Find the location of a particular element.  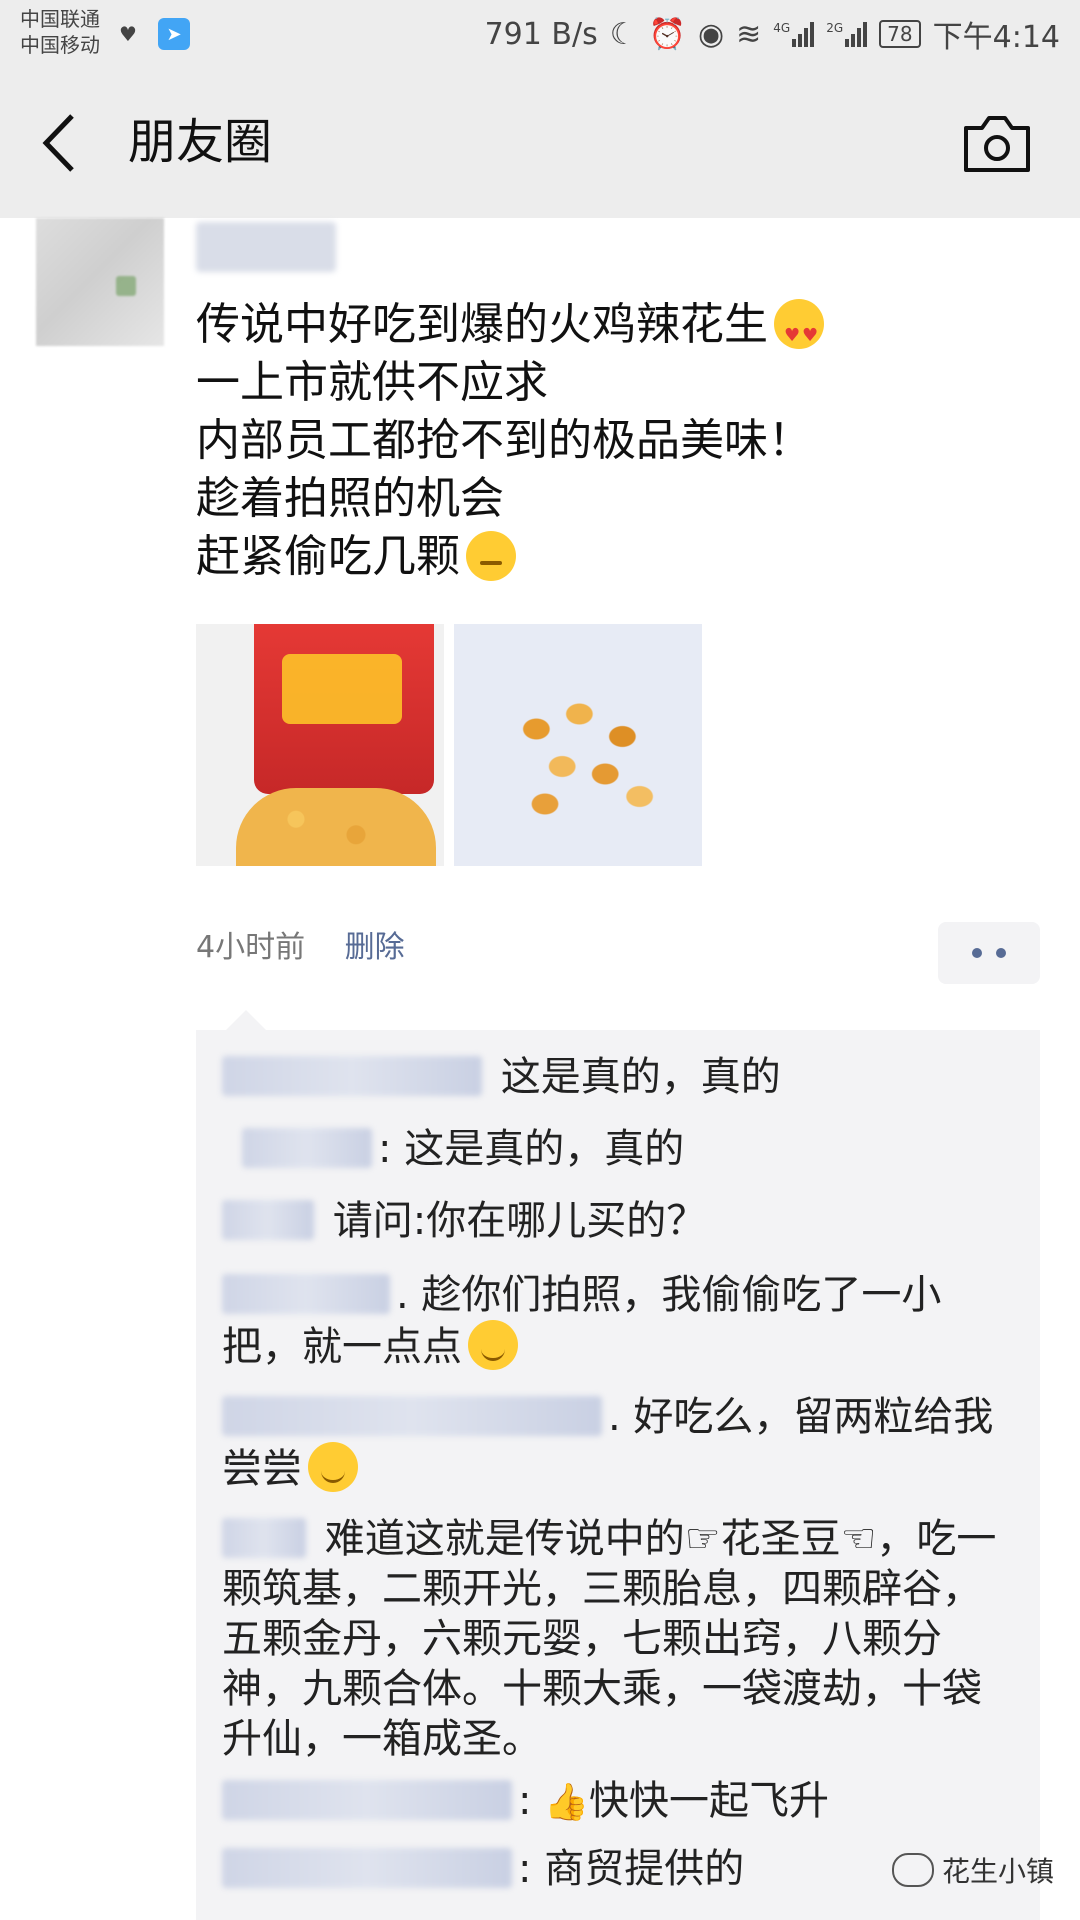

carrier-1: 中国联通 is located at coordinates (60, 19).